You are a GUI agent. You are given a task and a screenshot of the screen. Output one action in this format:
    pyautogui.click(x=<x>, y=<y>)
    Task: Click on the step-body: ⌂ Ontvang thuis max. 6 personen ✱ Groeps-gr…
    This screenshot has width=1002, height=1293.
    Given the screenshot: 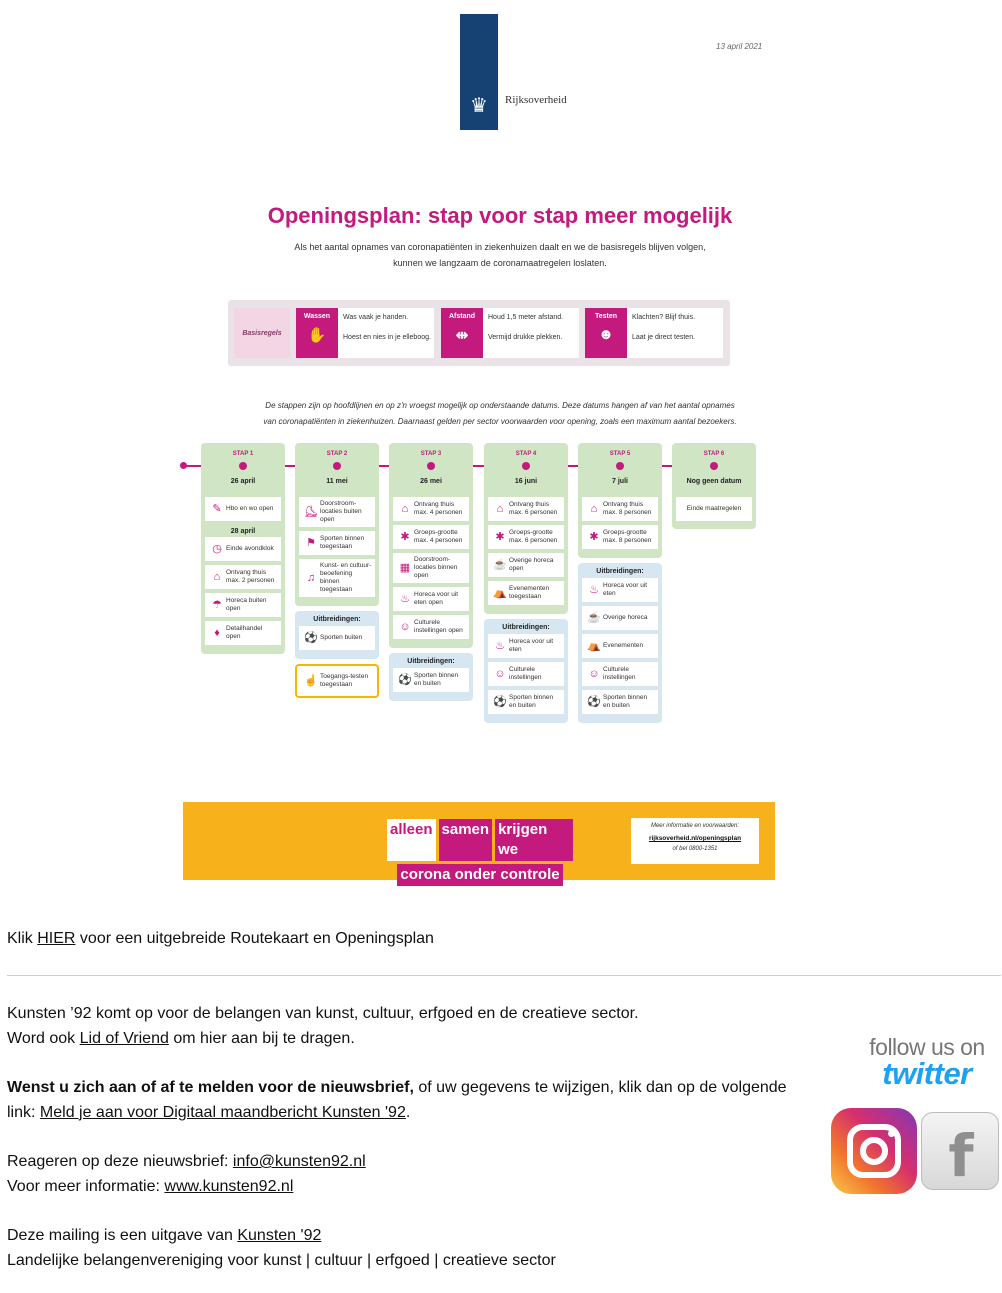 What is the action you would take?
    pyautogui.click(x=526, y=554)
    